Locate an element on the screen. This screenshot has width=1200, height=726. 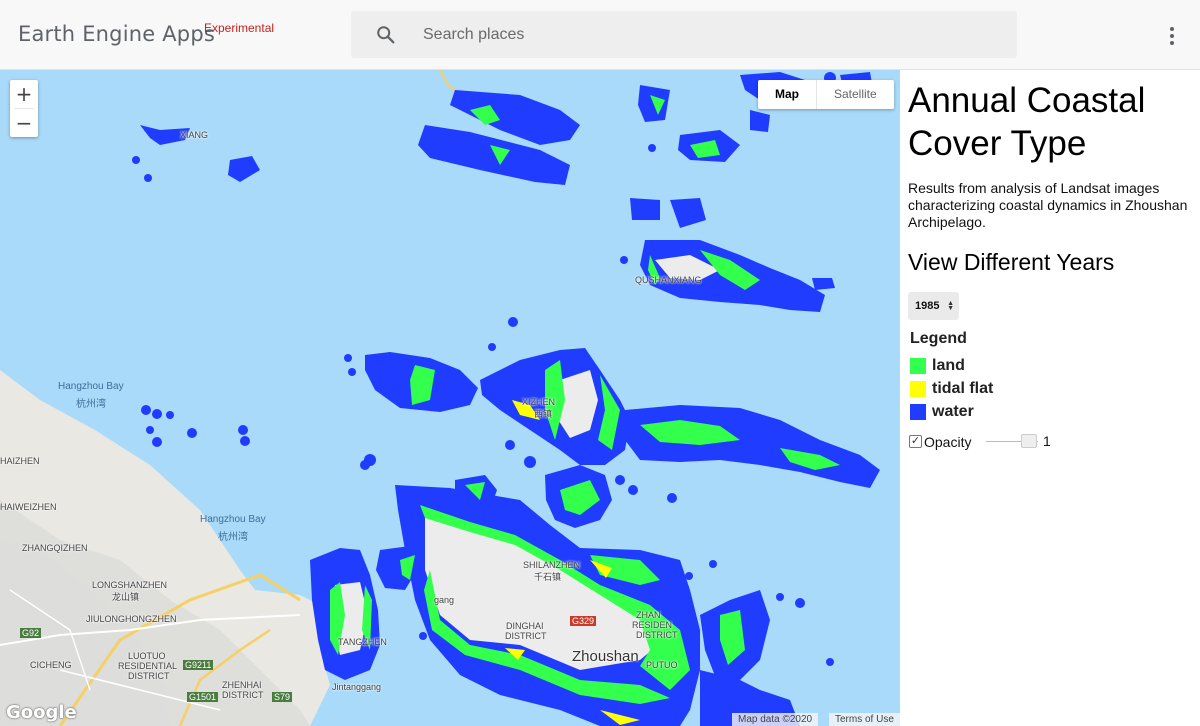
panel-subtitle: View Different Years is located at coordinates (1011, 262).